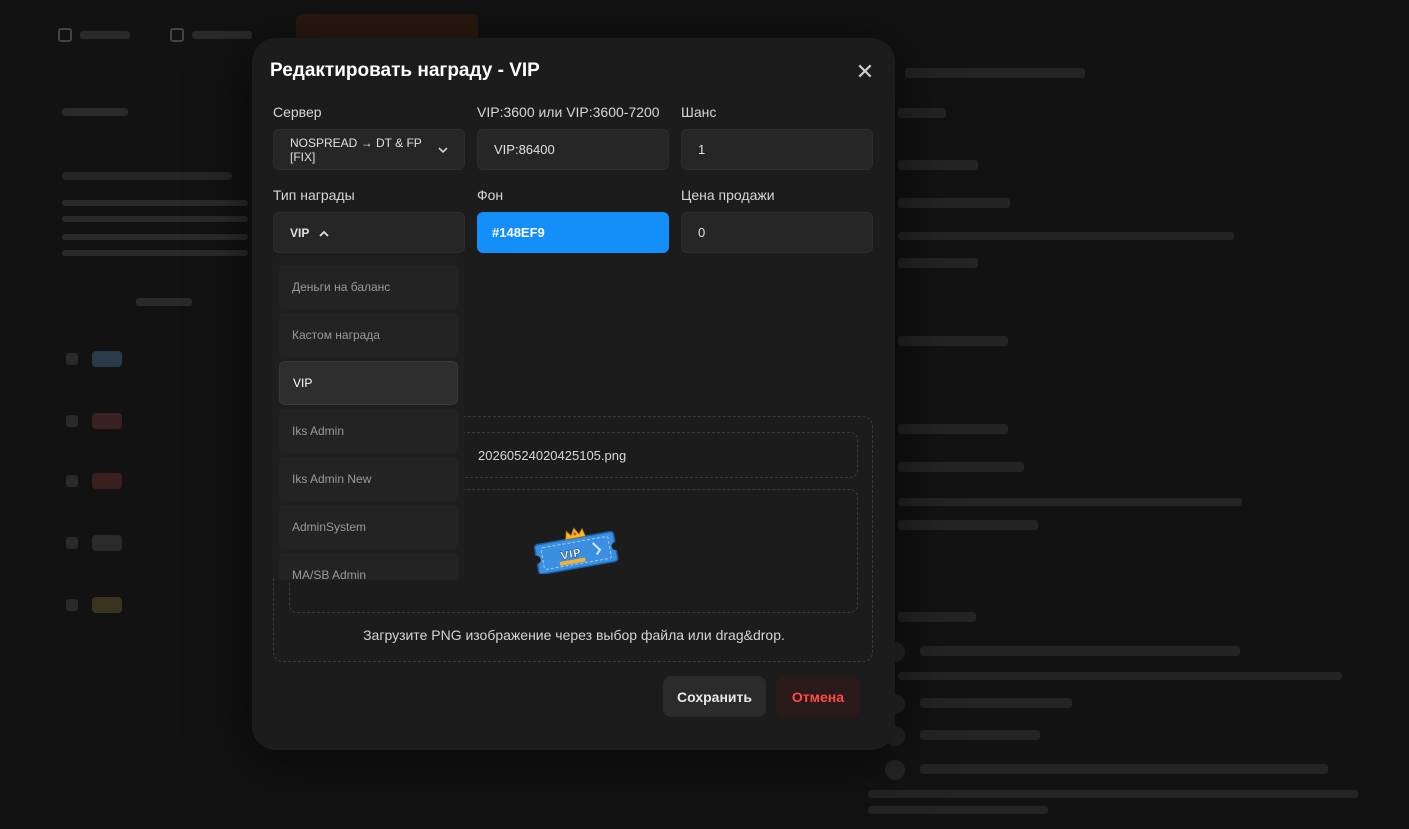 The image size is (1409, 829). Describe the element at coordinates (702, 232) in the screenshot. I see `sale-price-value: 0` at that location.